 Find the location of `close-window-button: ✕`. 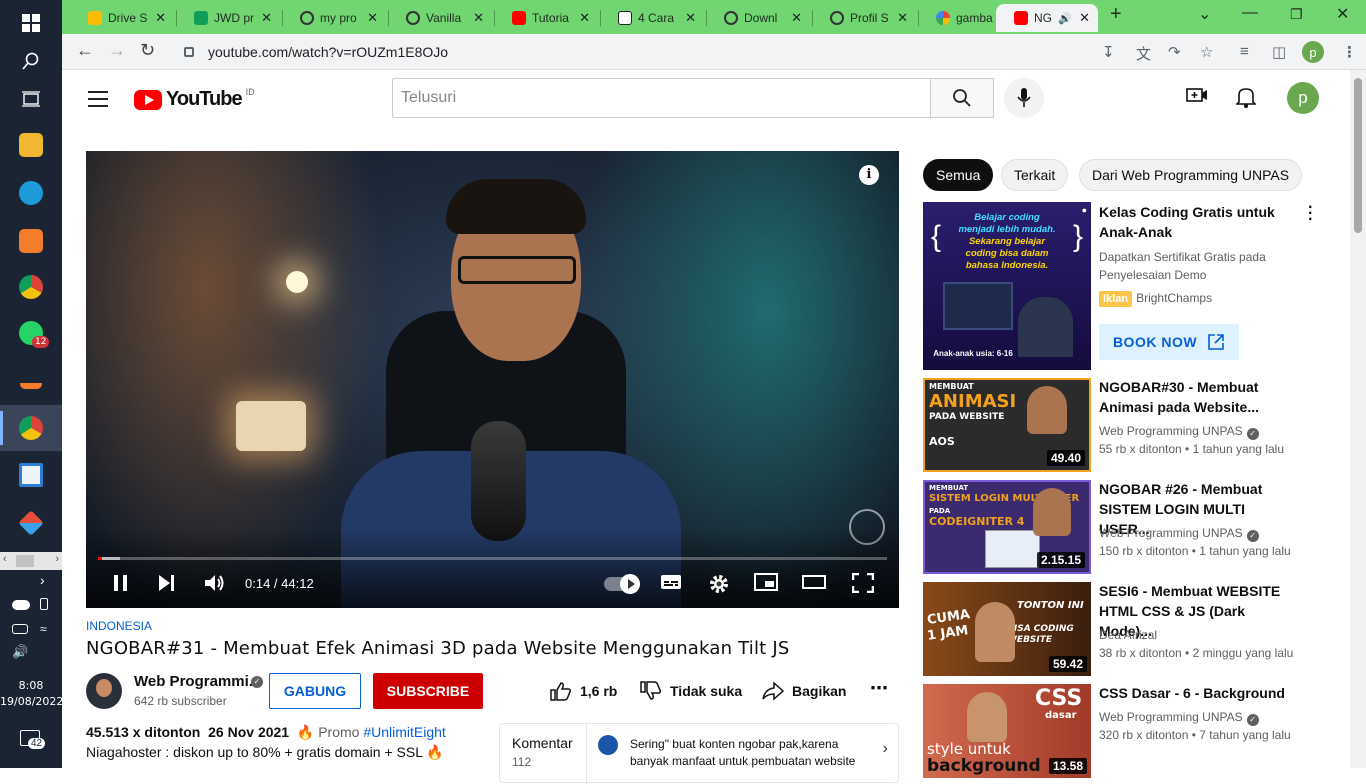

close-window-button: ✕ is located at coordinates (1342, 14).